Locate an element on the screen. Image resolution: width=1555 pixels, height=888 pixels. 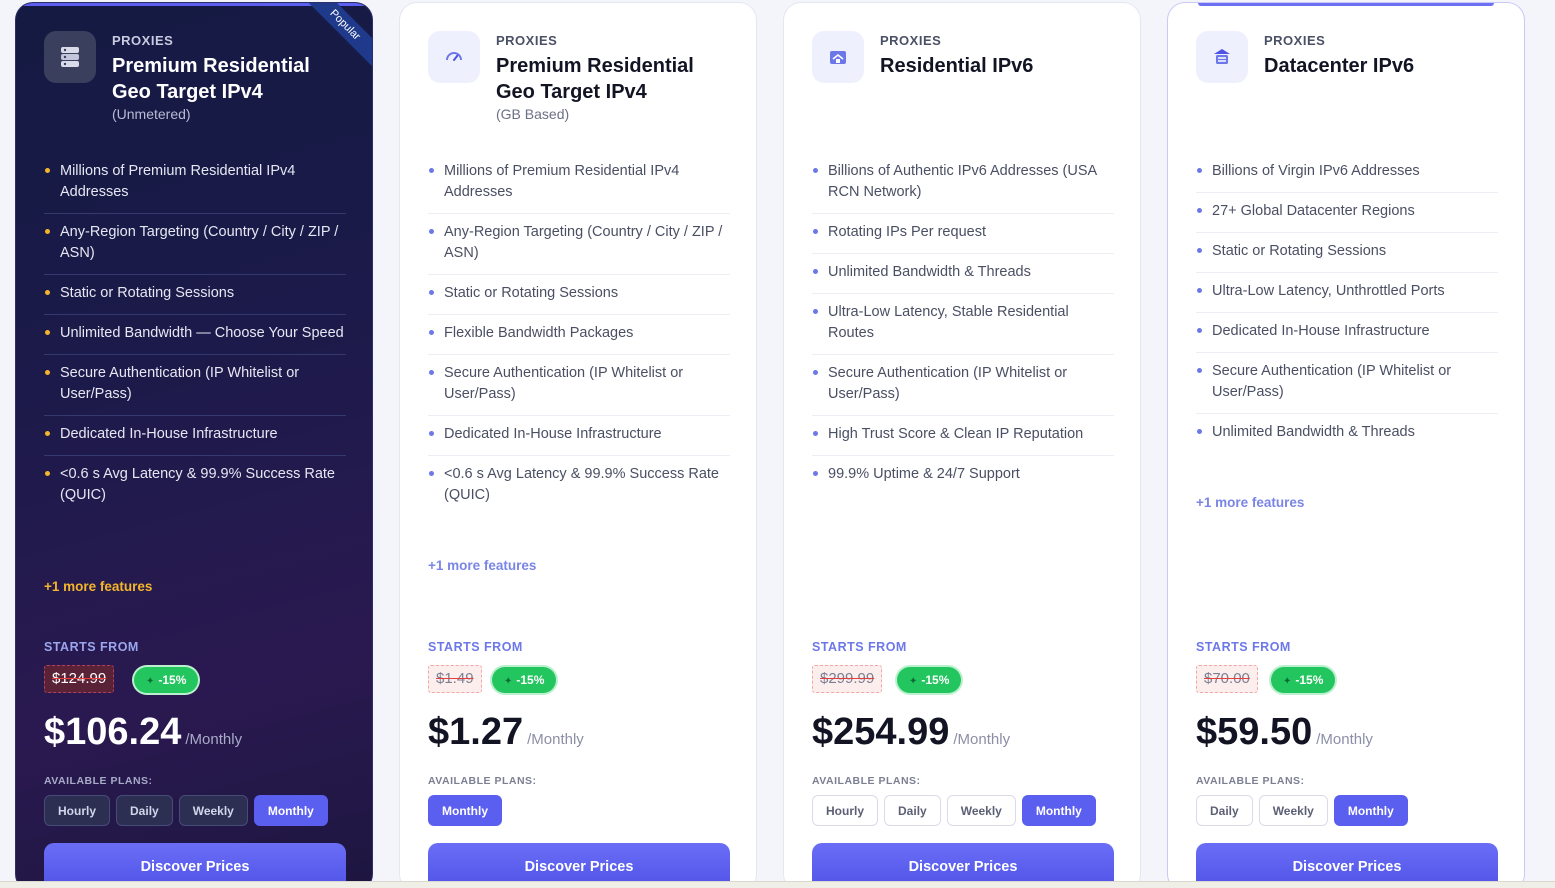
card-subtitle: (Unmetered) is located at coordinates (151, 114).